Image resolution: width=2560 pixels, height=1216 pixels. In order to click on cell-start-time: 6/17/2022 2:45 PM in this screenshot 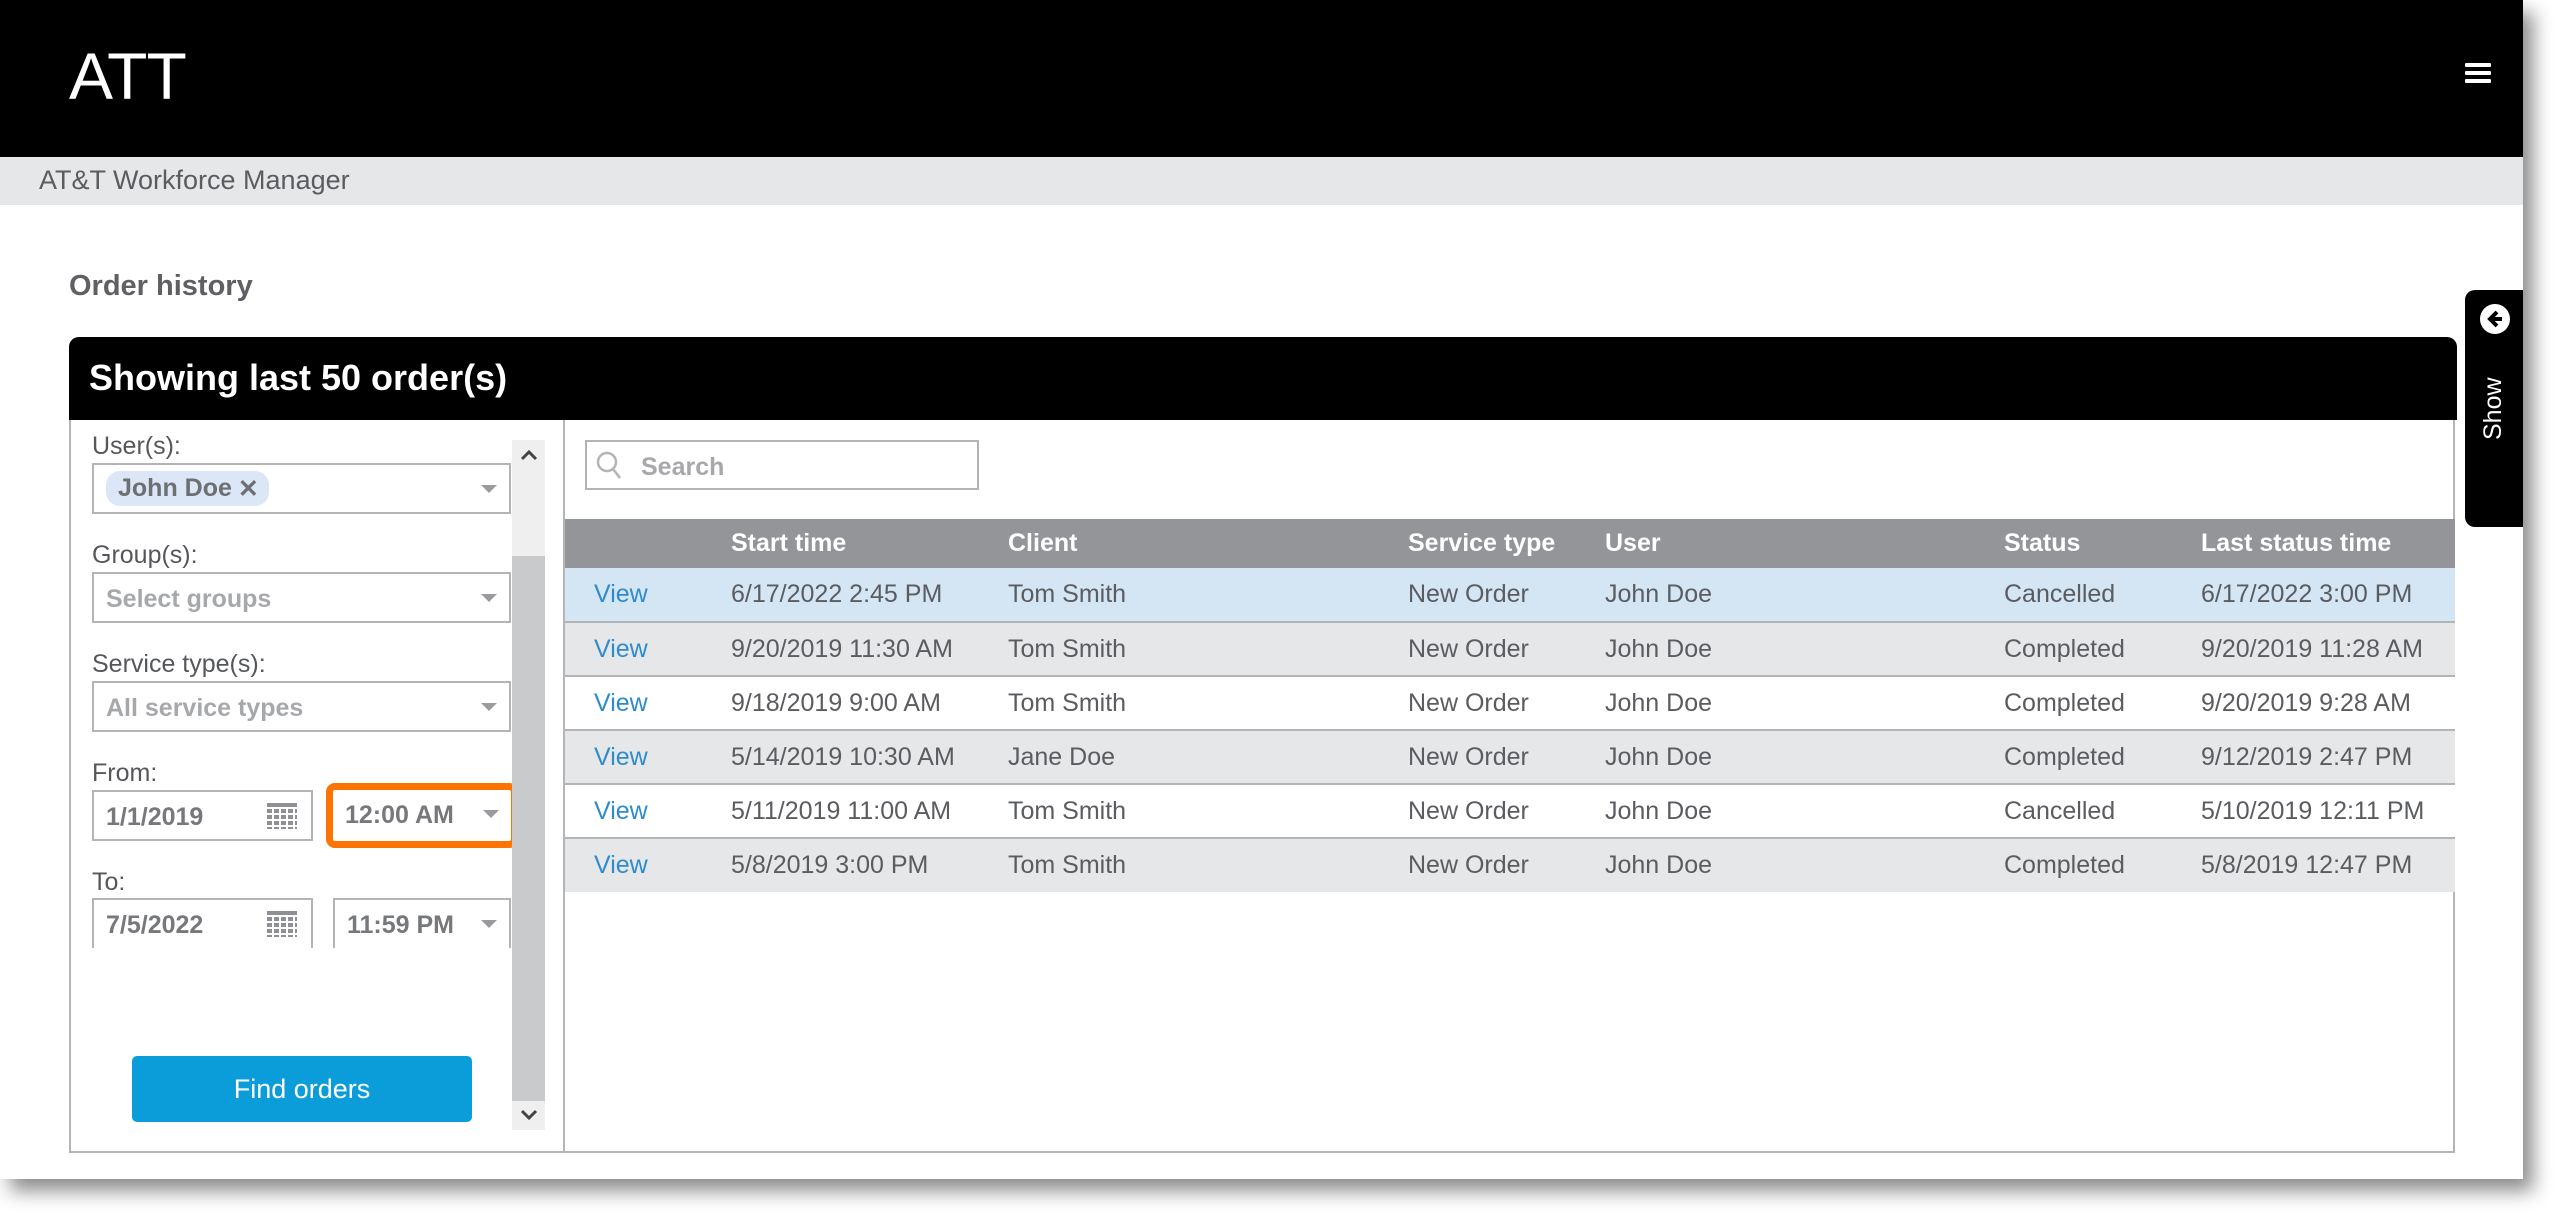, I will do `click(869, 595)`.